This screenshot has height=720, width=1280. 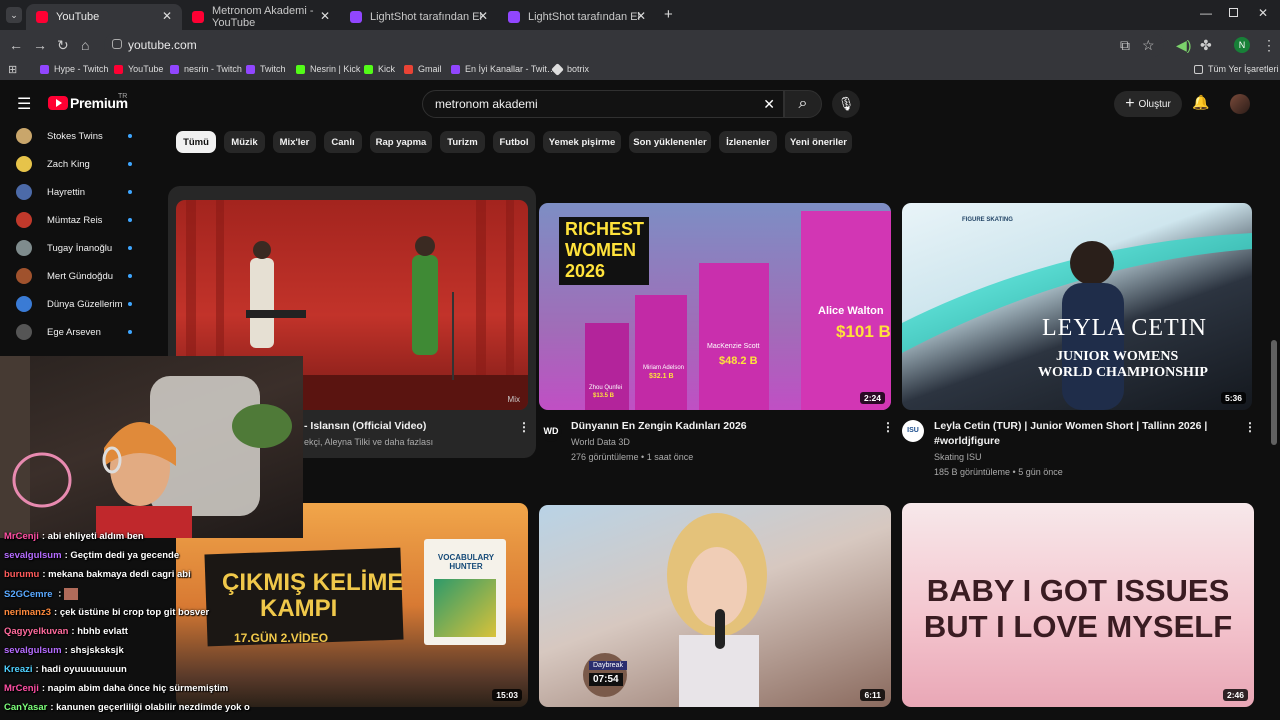 What do you see at coordinates (198, 17) in the screenshot?
I see `youtube-favicon-icon` at bounding box center [198, 17].